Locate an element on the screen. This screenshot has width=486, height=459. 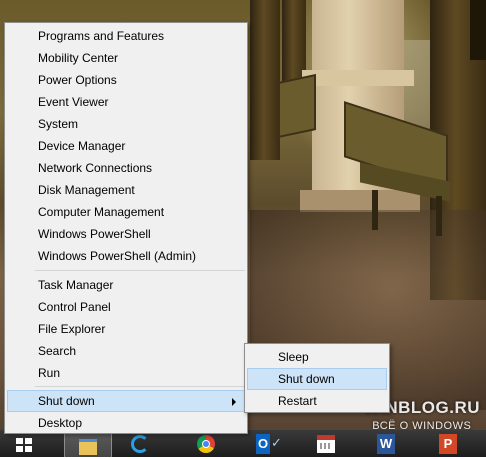
windows-logo-icon is located at coordinates (24, 445).